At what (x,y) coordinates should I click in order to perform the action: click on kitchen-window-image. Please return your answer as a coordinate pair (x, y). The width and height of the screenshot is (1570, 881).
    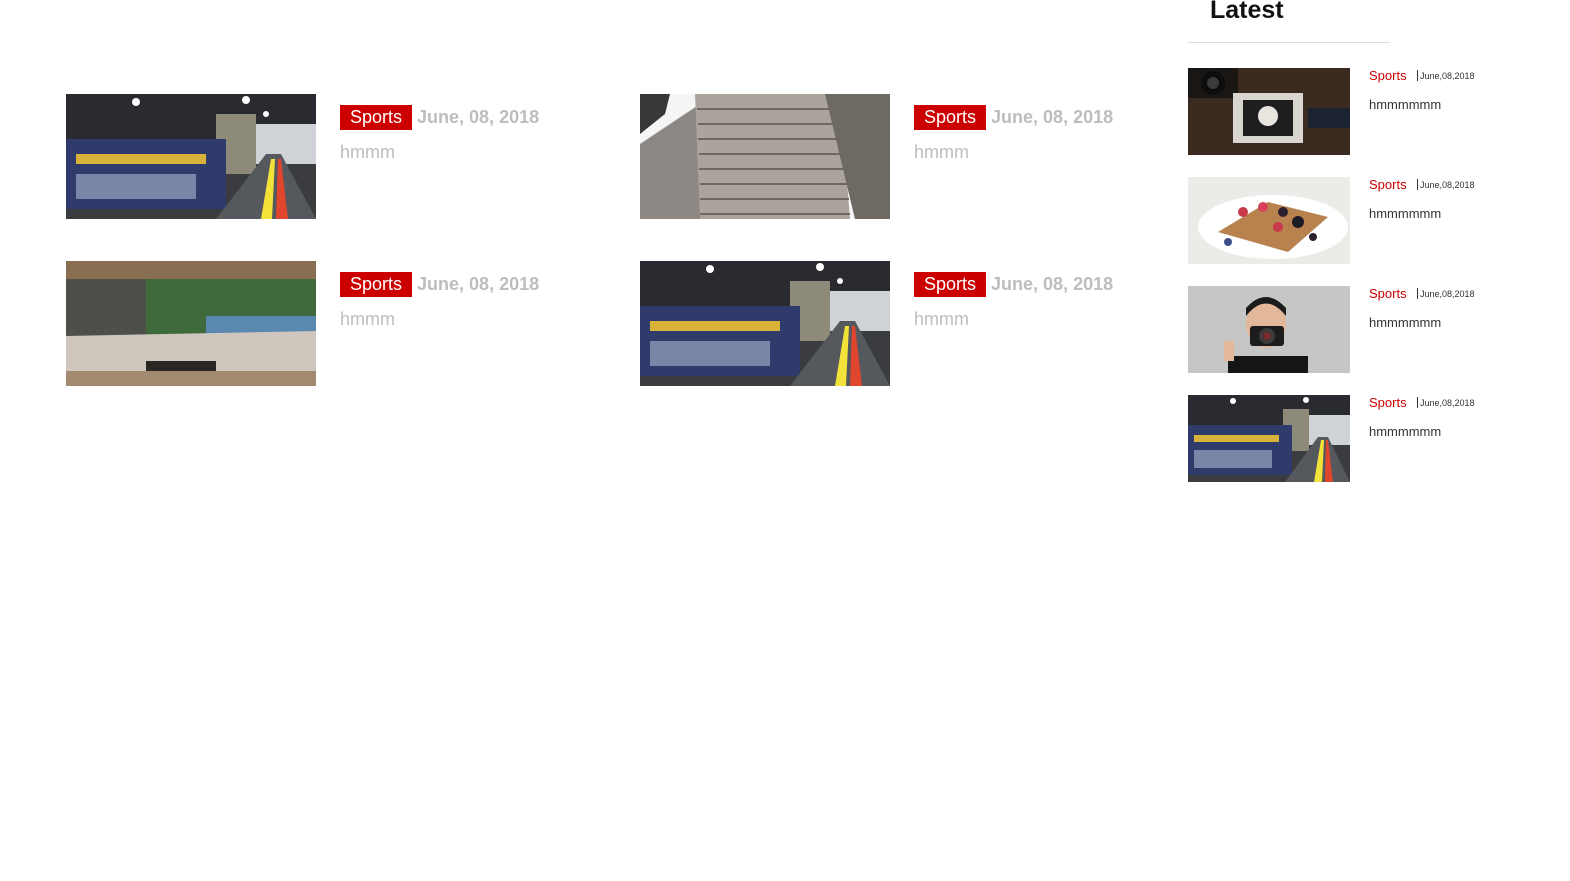
    Looking at the image, I should click on (191, 323).